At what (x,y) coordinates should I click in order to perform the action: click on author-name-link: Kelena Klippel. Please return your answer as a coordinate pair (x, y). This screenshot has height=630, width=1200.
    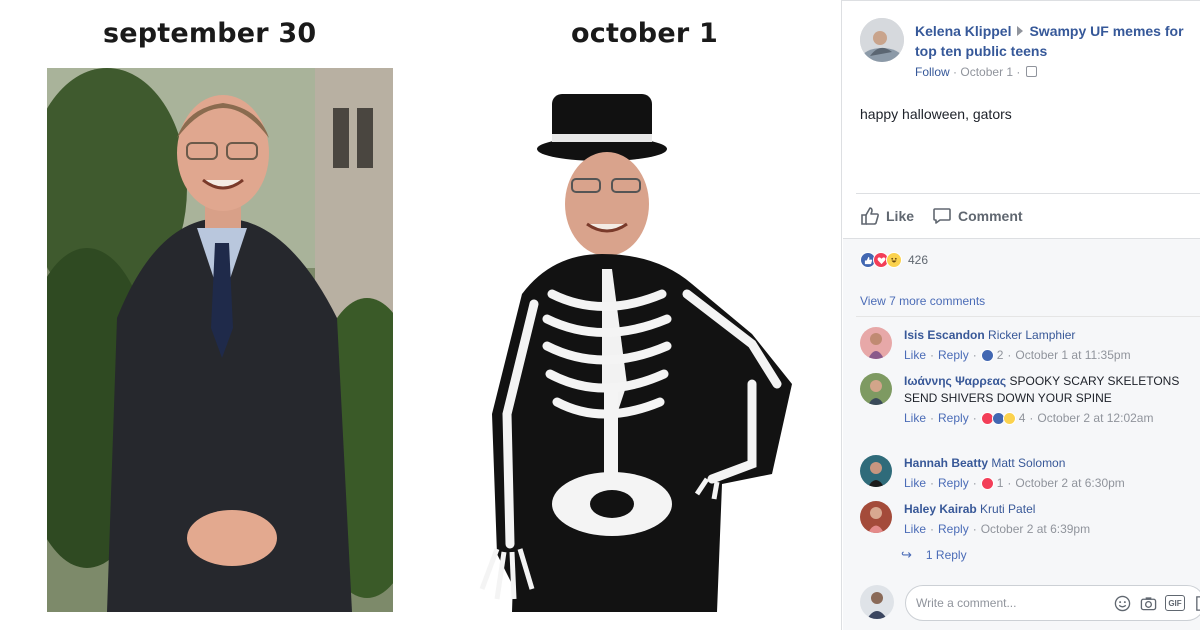
    Looking at the image, I should click on (963, 31).